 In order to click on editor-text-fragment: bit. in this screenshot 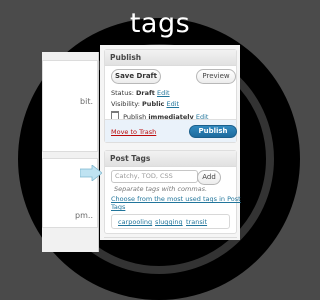, I will do `click(86, 101)`.